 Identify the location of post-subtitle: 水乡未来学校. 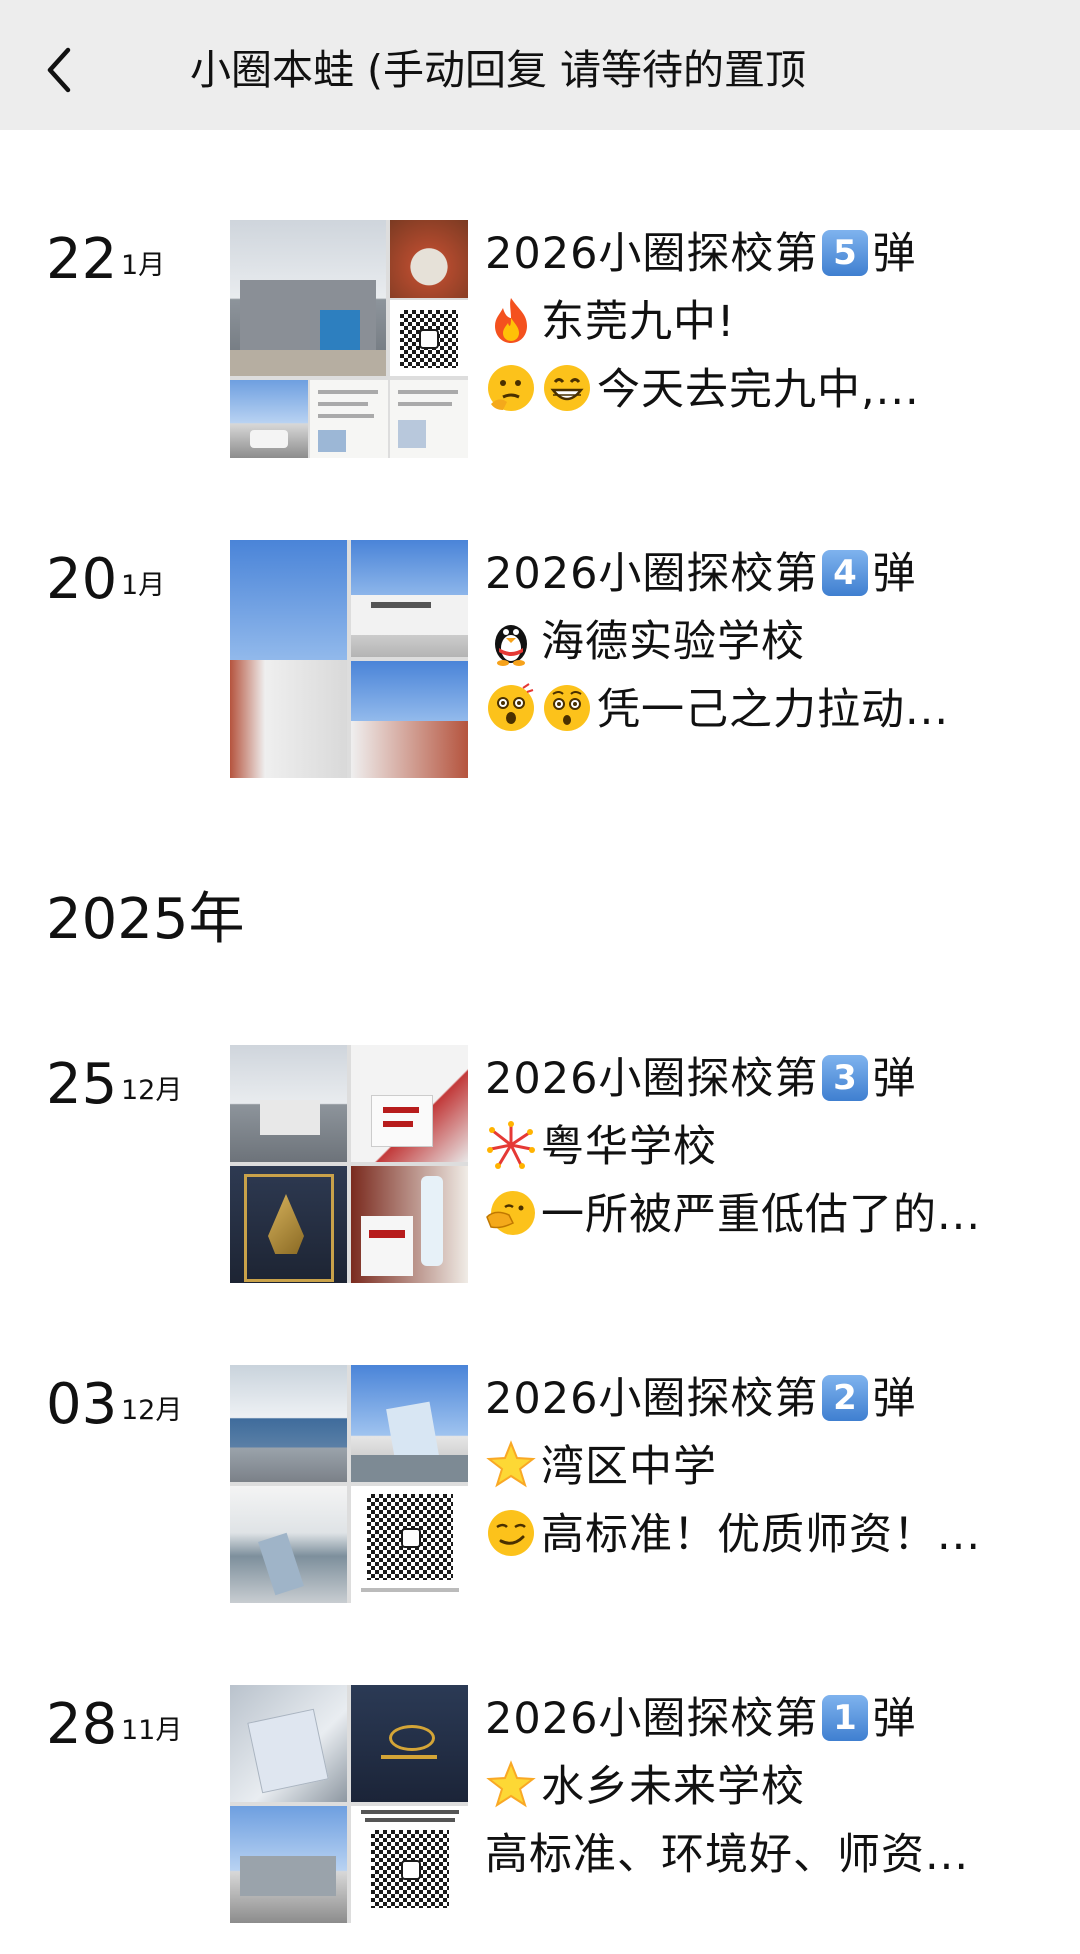
(775, 1787).